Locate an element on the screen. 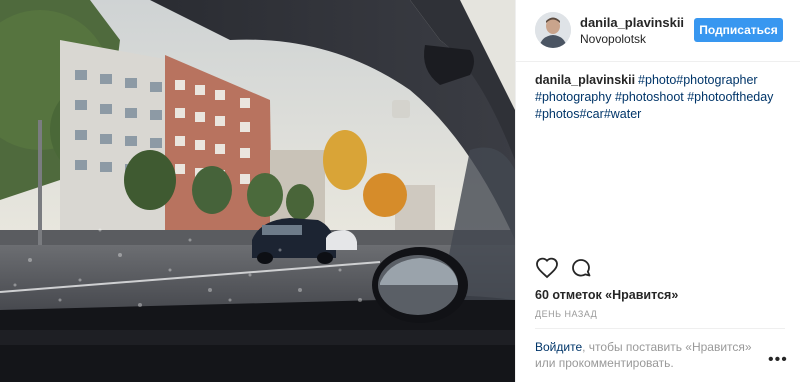  login-link: Войдите is located at coordinates (558, 347).